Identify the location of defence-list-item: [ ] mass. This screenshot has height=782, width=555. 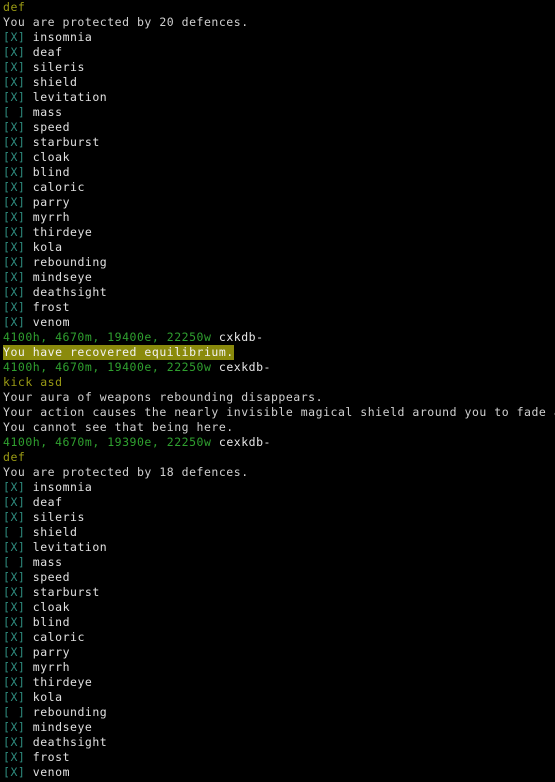
(277, 562).